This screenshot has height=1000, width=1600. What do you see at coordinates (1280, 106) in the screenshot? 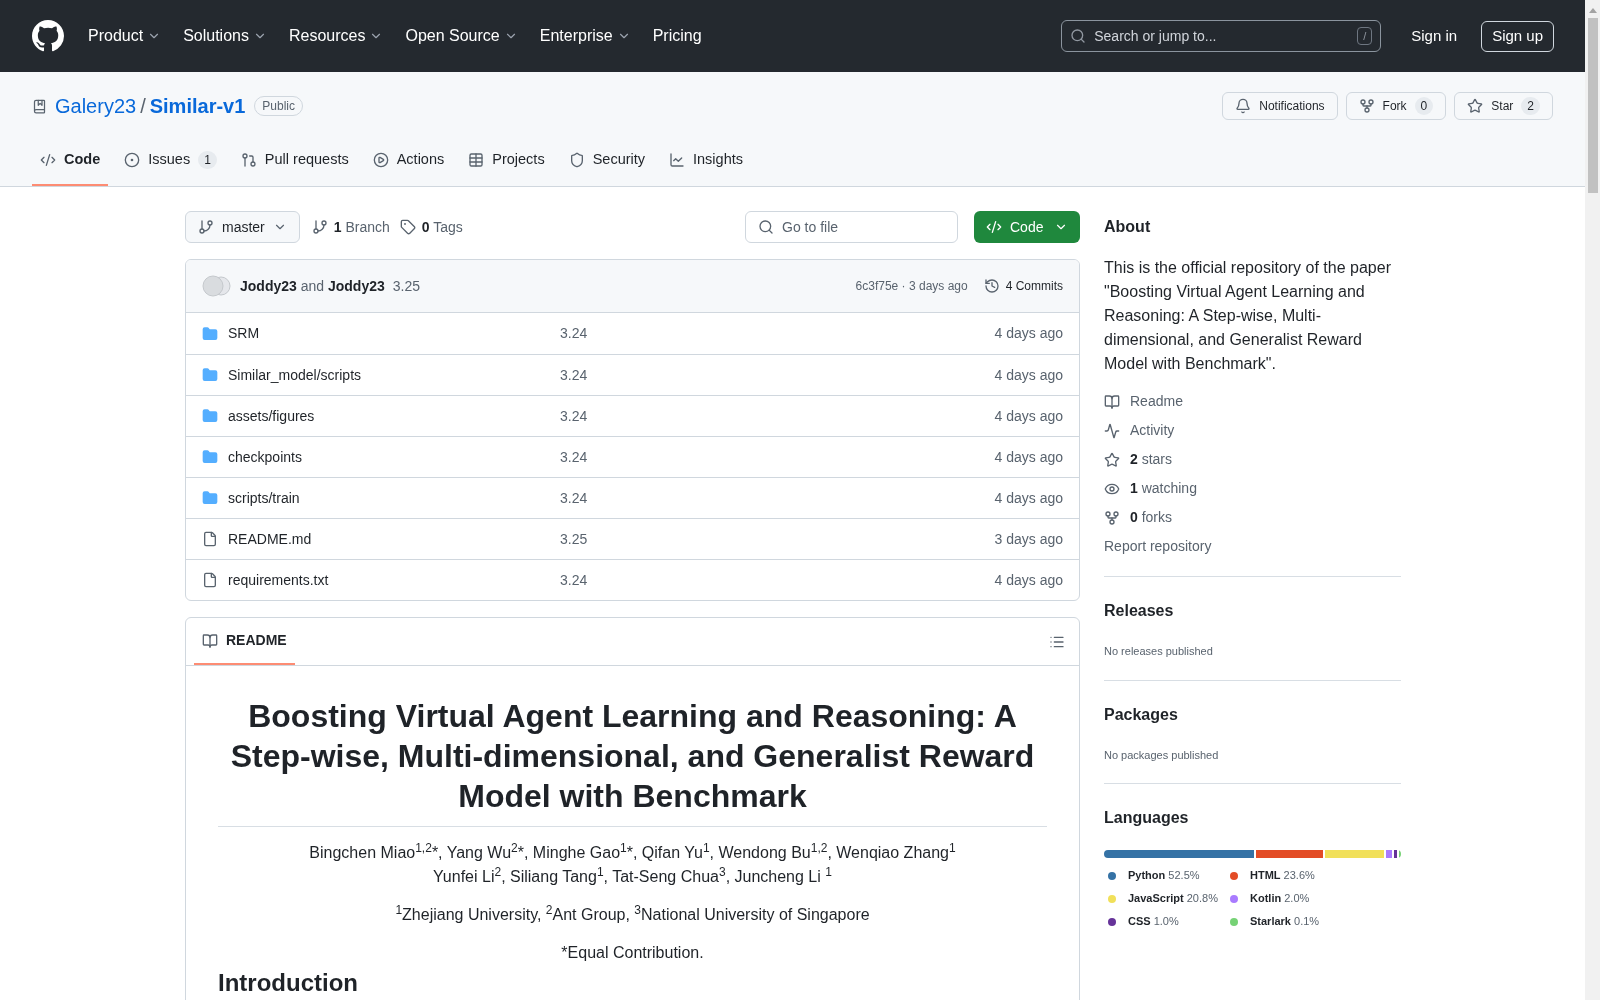
I see `notifications-button: Notifications` at bounding box center [1280, 106].